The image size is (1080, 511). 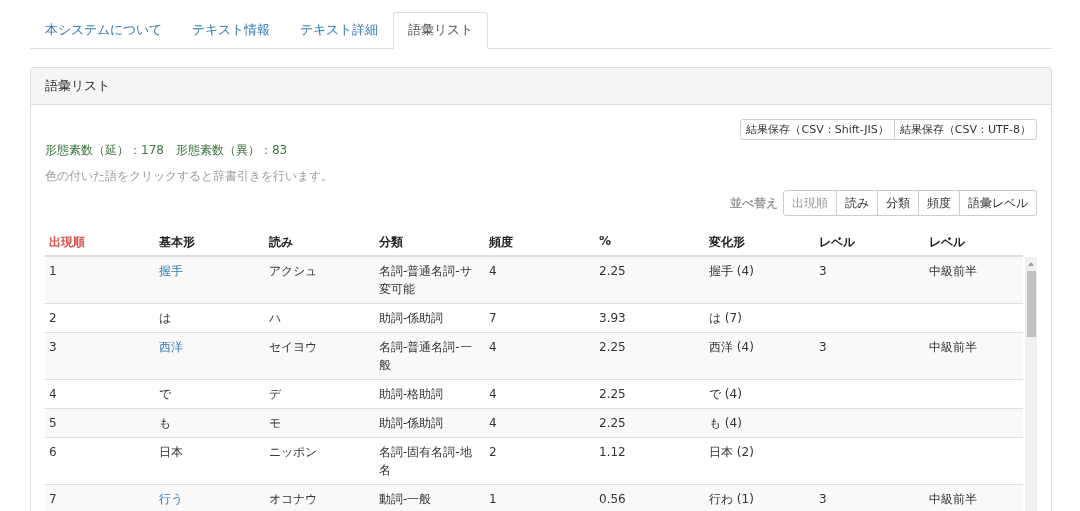 What do you see at coordinates (817, 129) in the screenshot?
I see `save-button: 結果保存（CSV：Shift-JIS）` at bounding box center [817, 129].